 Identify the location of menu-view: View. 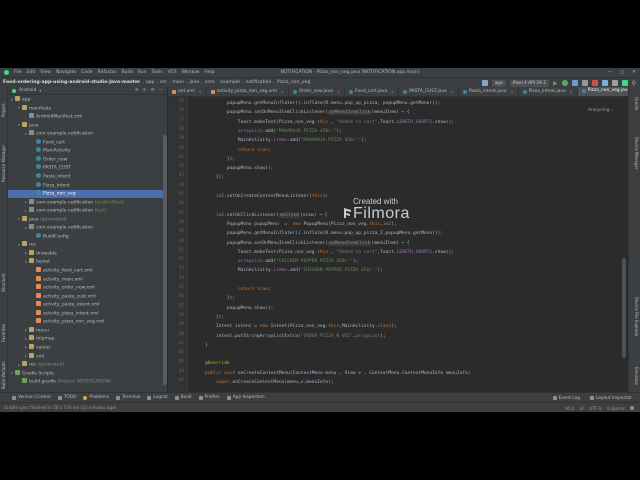
(45, 72).